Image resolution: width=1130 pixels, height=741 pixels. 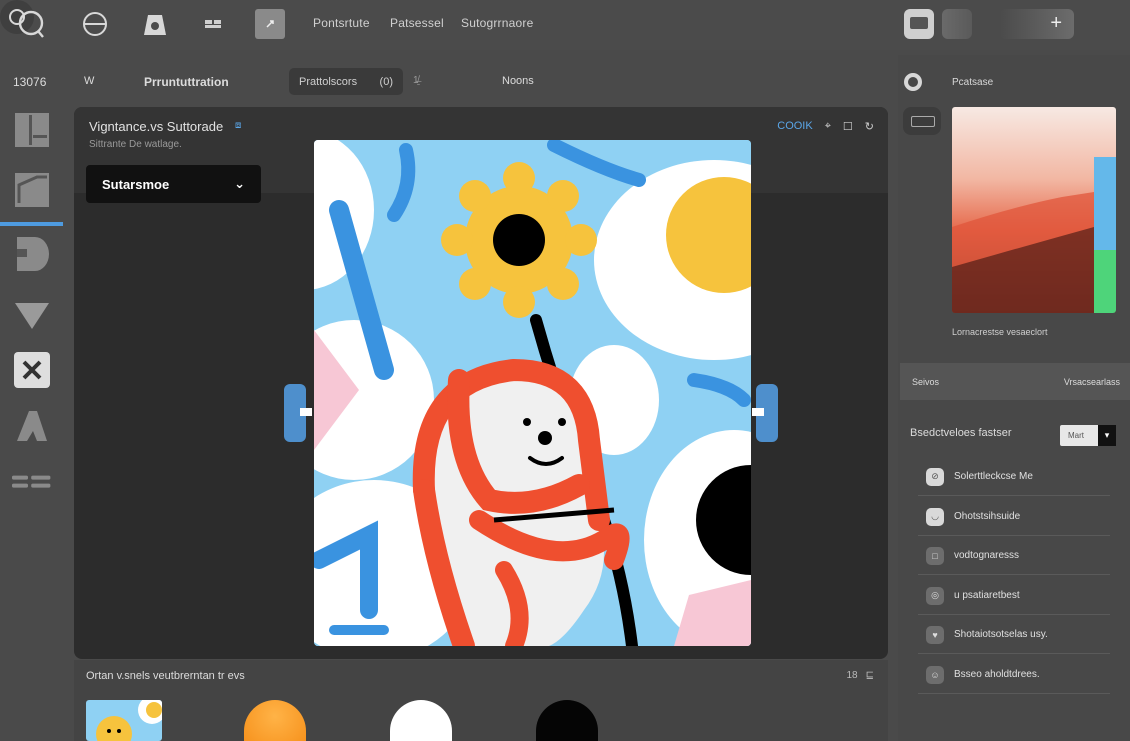 I want to click on left-toolbar, so click(x=32, y=300).